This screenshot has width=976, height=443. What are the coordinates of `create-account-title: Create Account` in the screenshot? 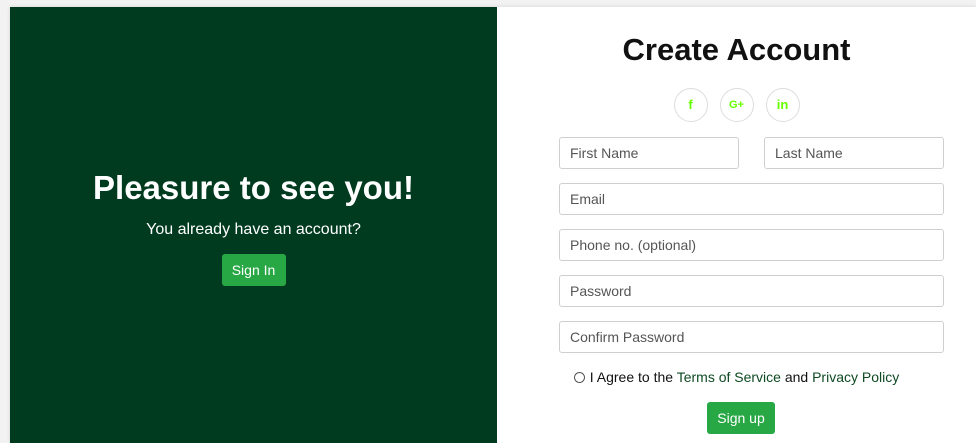 It's located at (736, 49).